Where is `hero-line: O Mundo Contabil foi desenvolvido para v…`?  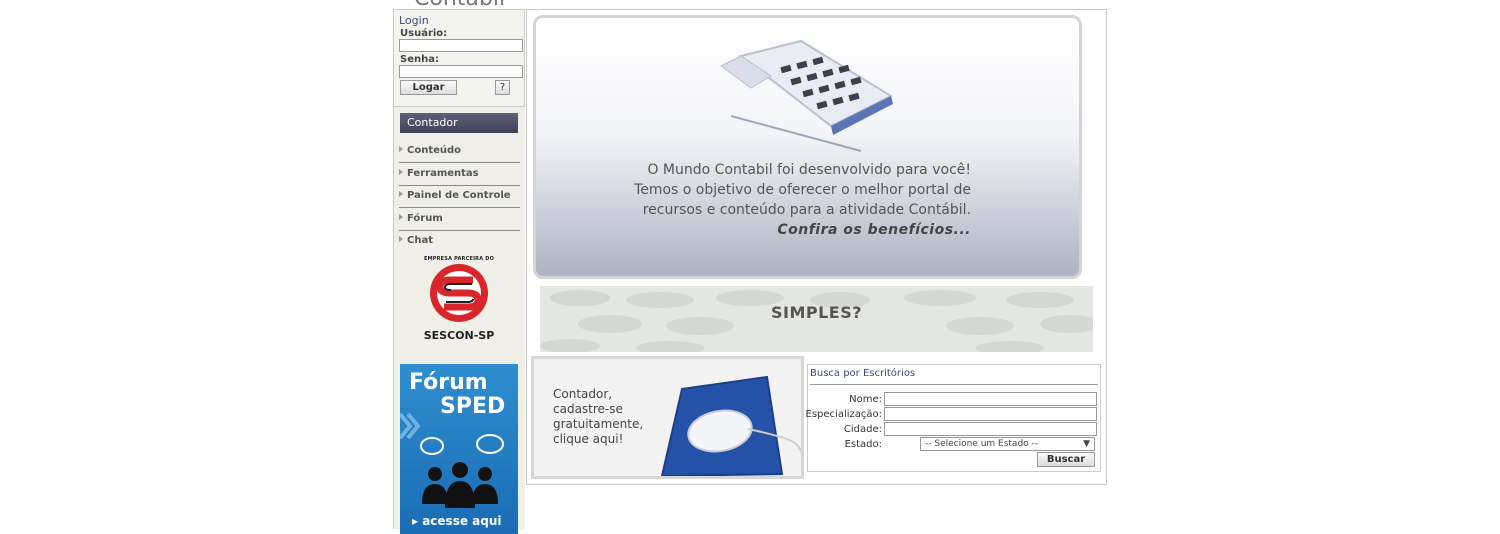 hero-line: O Mundo Contabil foi desenvolvido para v… is located at coordinates (809, 170).